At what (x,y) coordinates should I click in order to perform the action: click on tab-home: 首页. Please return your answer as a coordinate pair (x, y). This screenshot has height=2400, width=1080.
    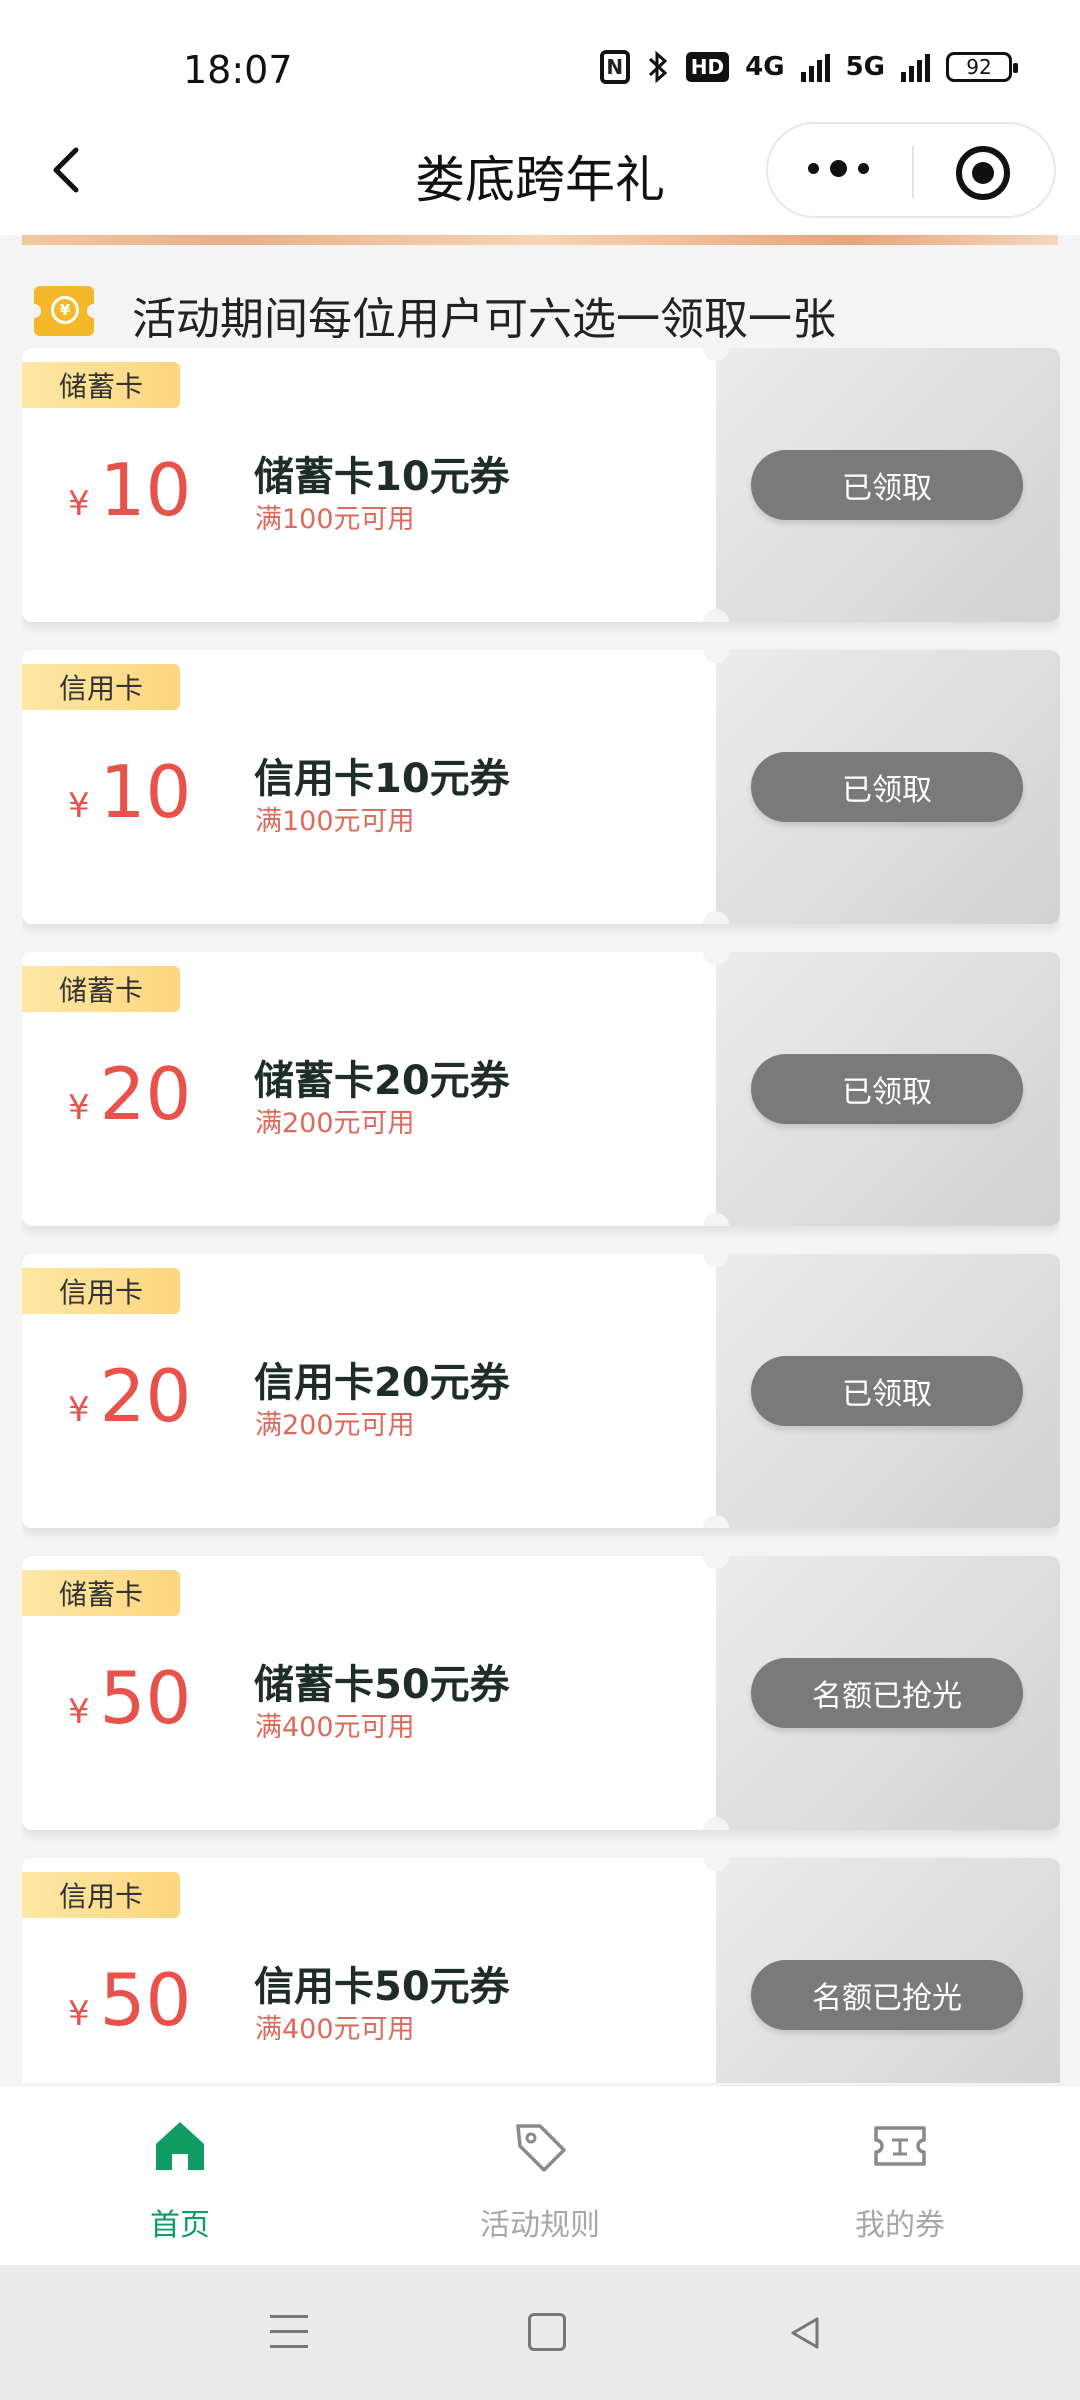
    Looking at the image, I should click on (180, 2176).